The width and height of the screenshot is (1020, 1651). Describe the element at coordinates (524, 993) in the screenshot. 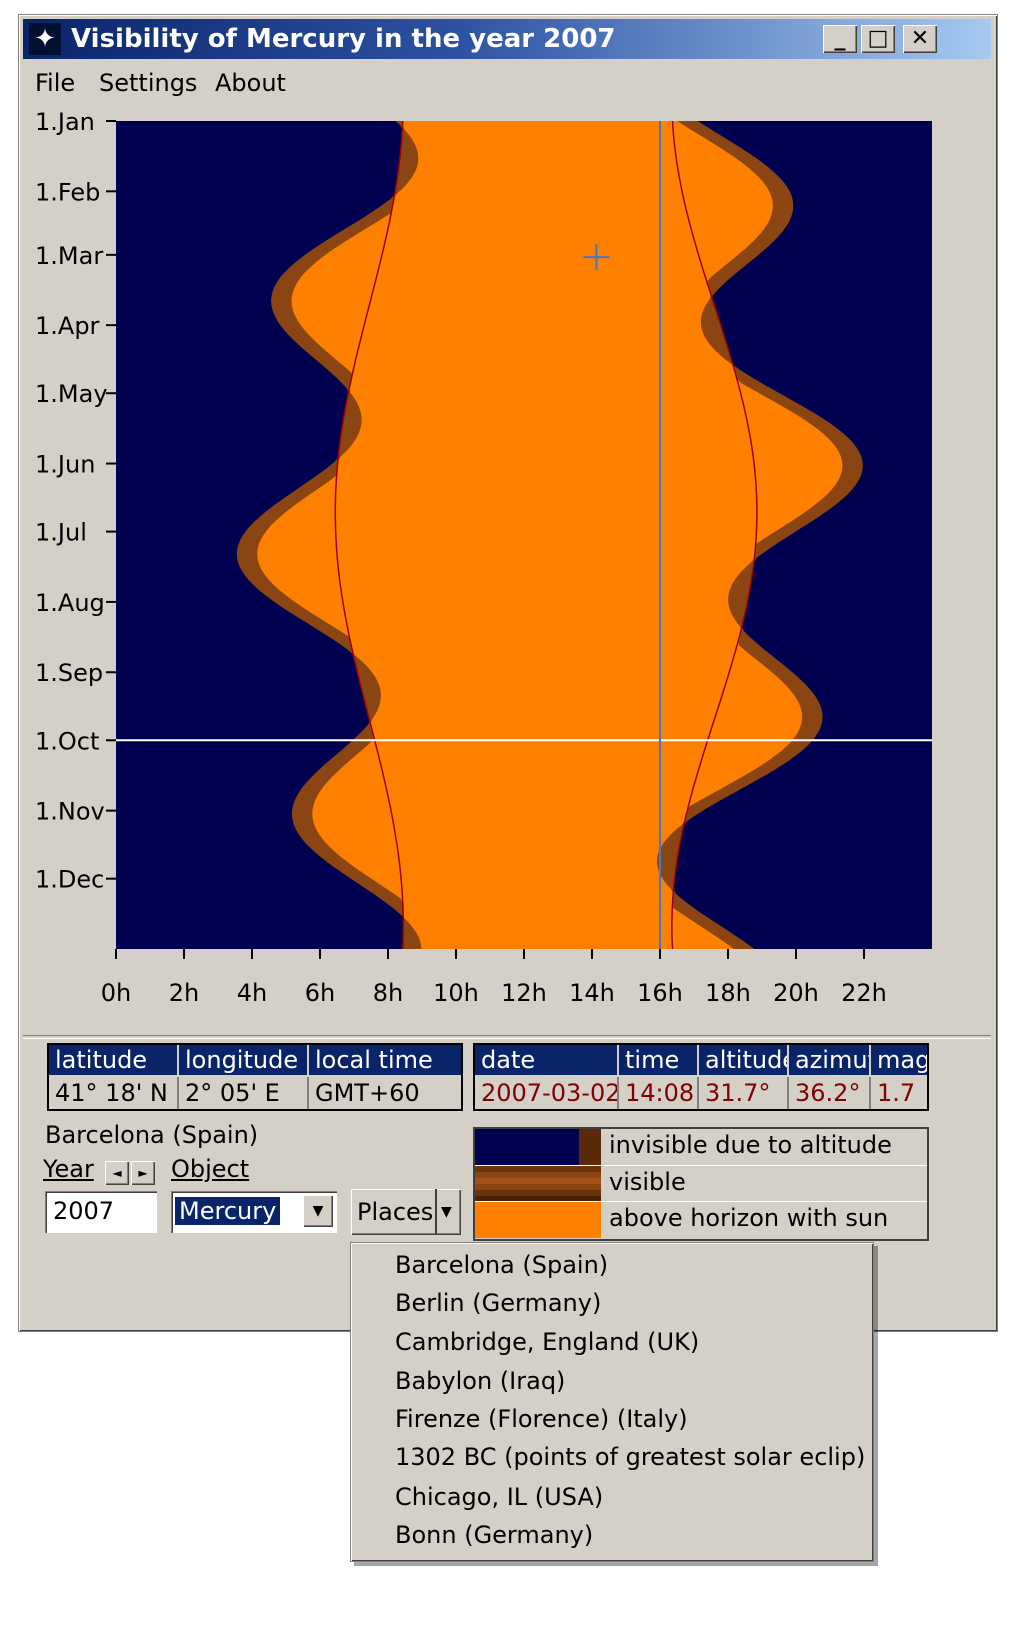

I see `x-tick-label: 12h` at that location.